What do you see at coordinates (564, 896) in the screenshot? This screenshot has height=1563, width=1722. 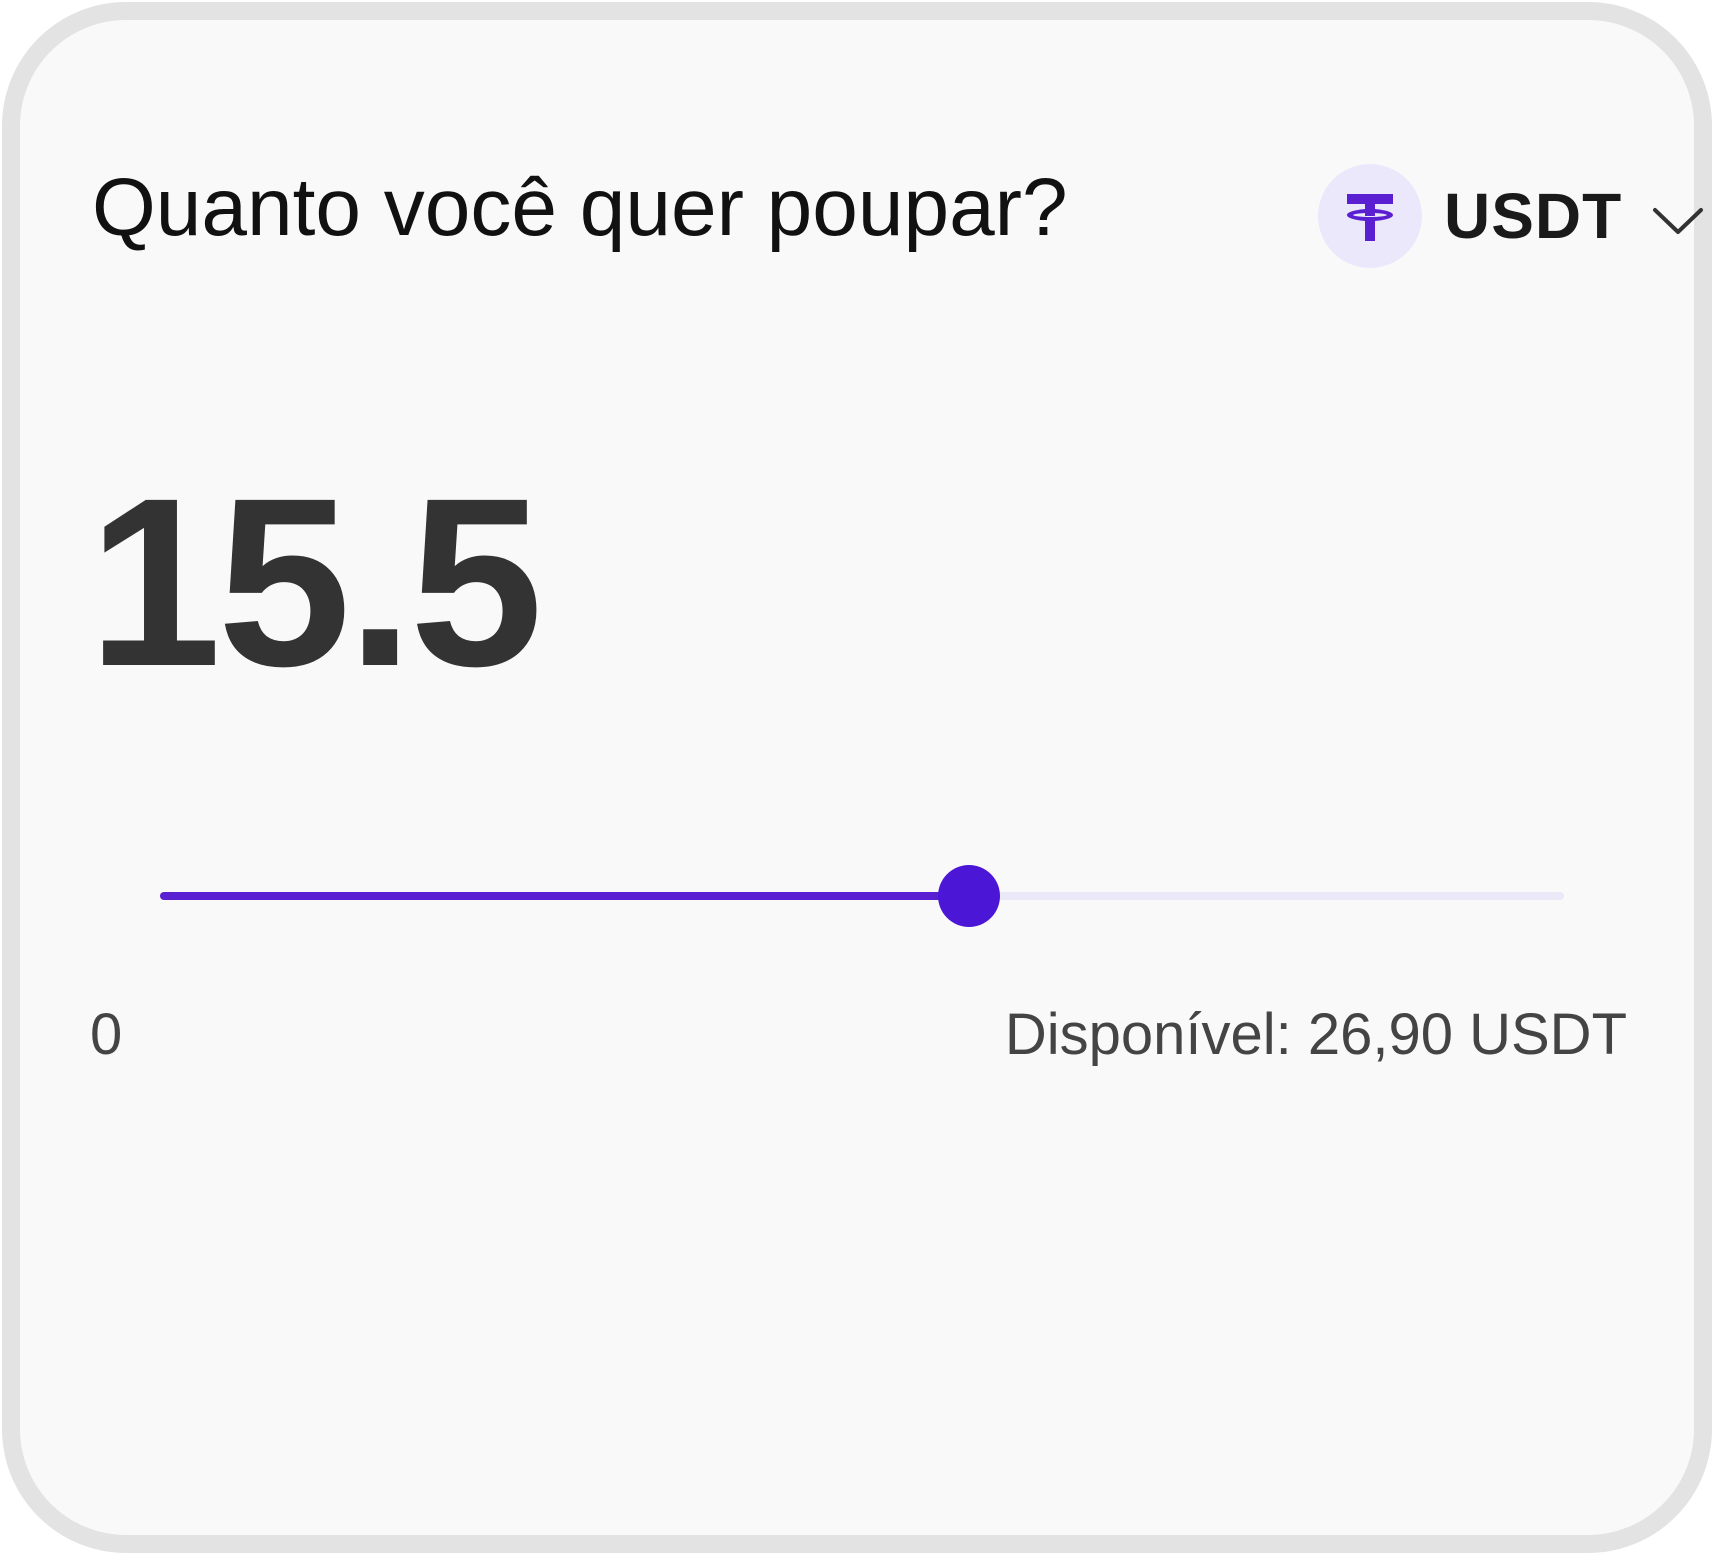 I see `slider-fill` at bounding box center [564, 896].